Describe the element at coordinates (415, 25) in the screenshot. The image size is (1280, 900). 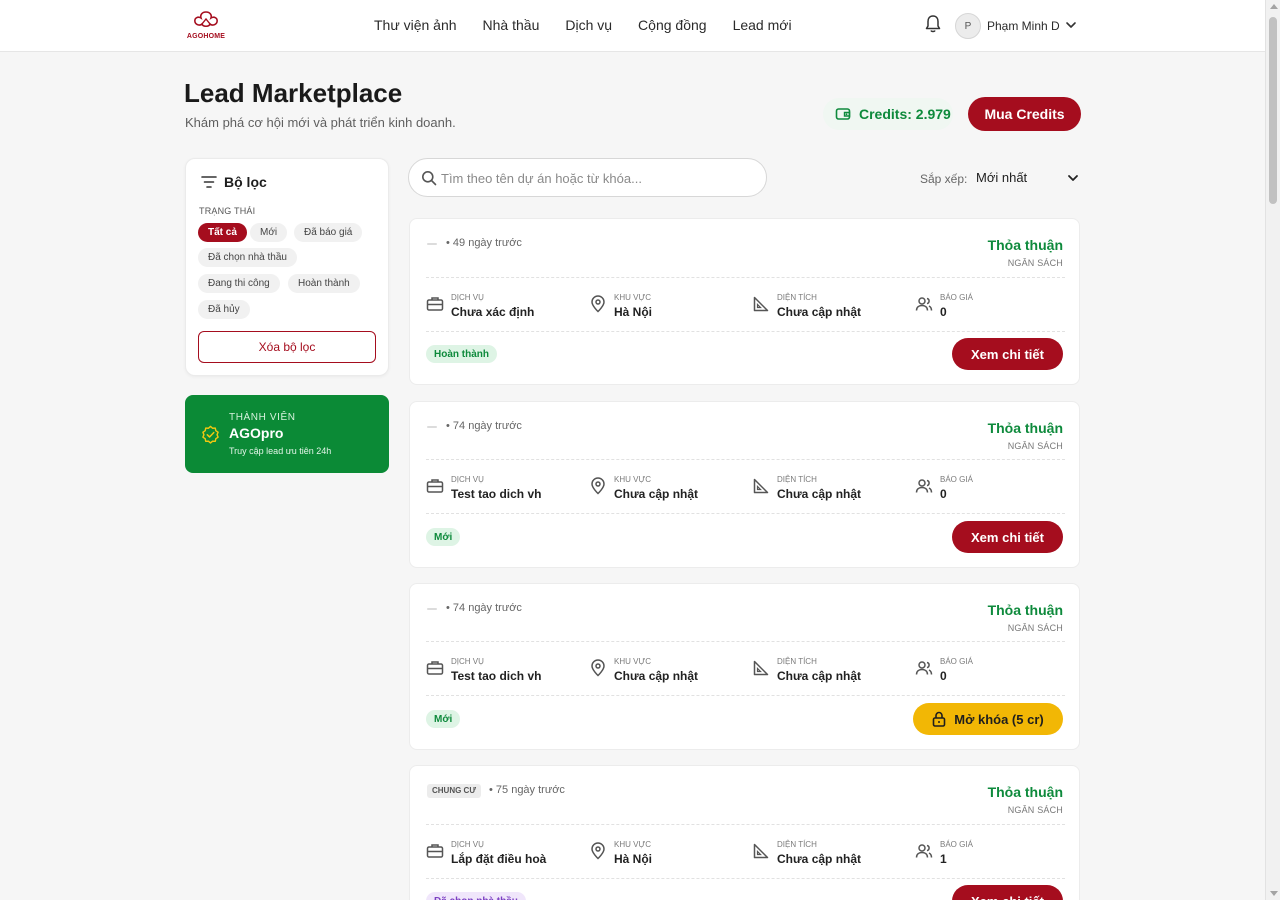
I see `nav-thu-vien-anh: Thư viện ảnh` at that location.